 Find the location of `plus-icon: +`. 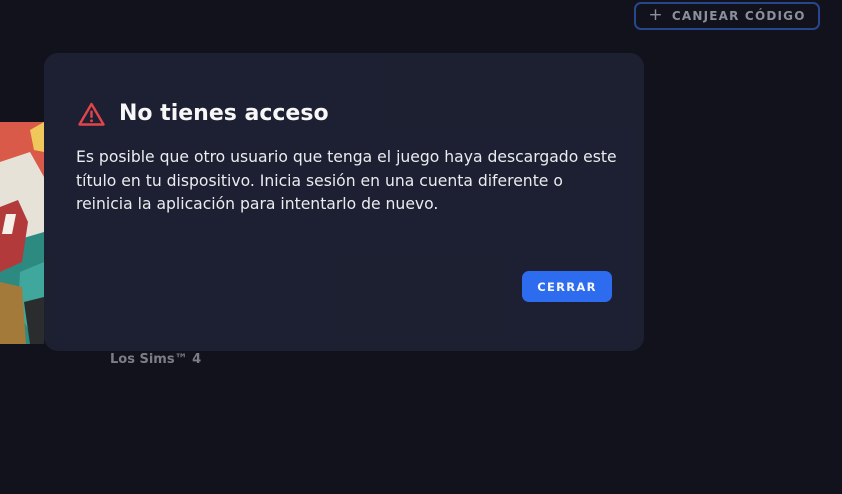

plus-icon: + is located at coordinates (656, 14).